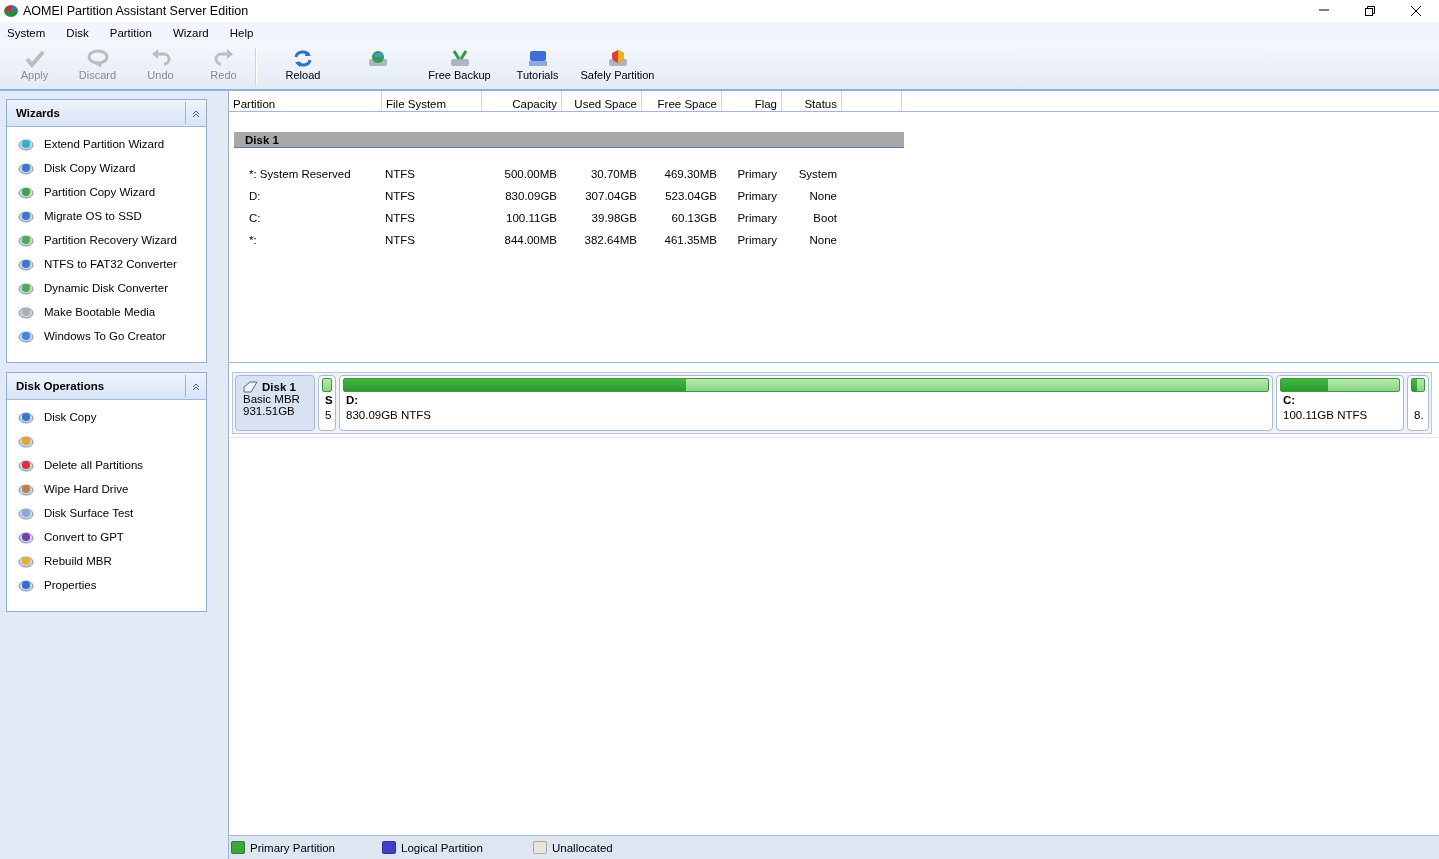 The image size is (1439, 859). What do you see at coordinates (253, 240) in the screenshot?
I see `table-cell: *:` at bounding box center [253, 240].